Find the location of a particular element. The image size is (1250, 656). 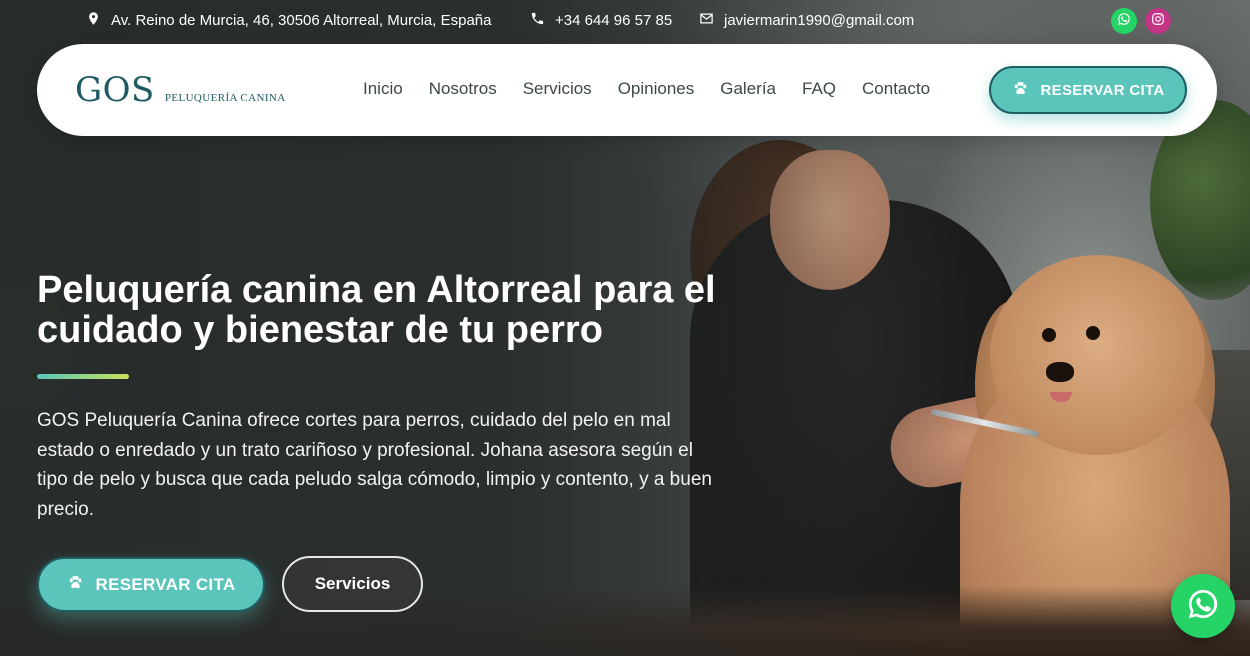

title-accent-divider is located at coordinates (83, 376).